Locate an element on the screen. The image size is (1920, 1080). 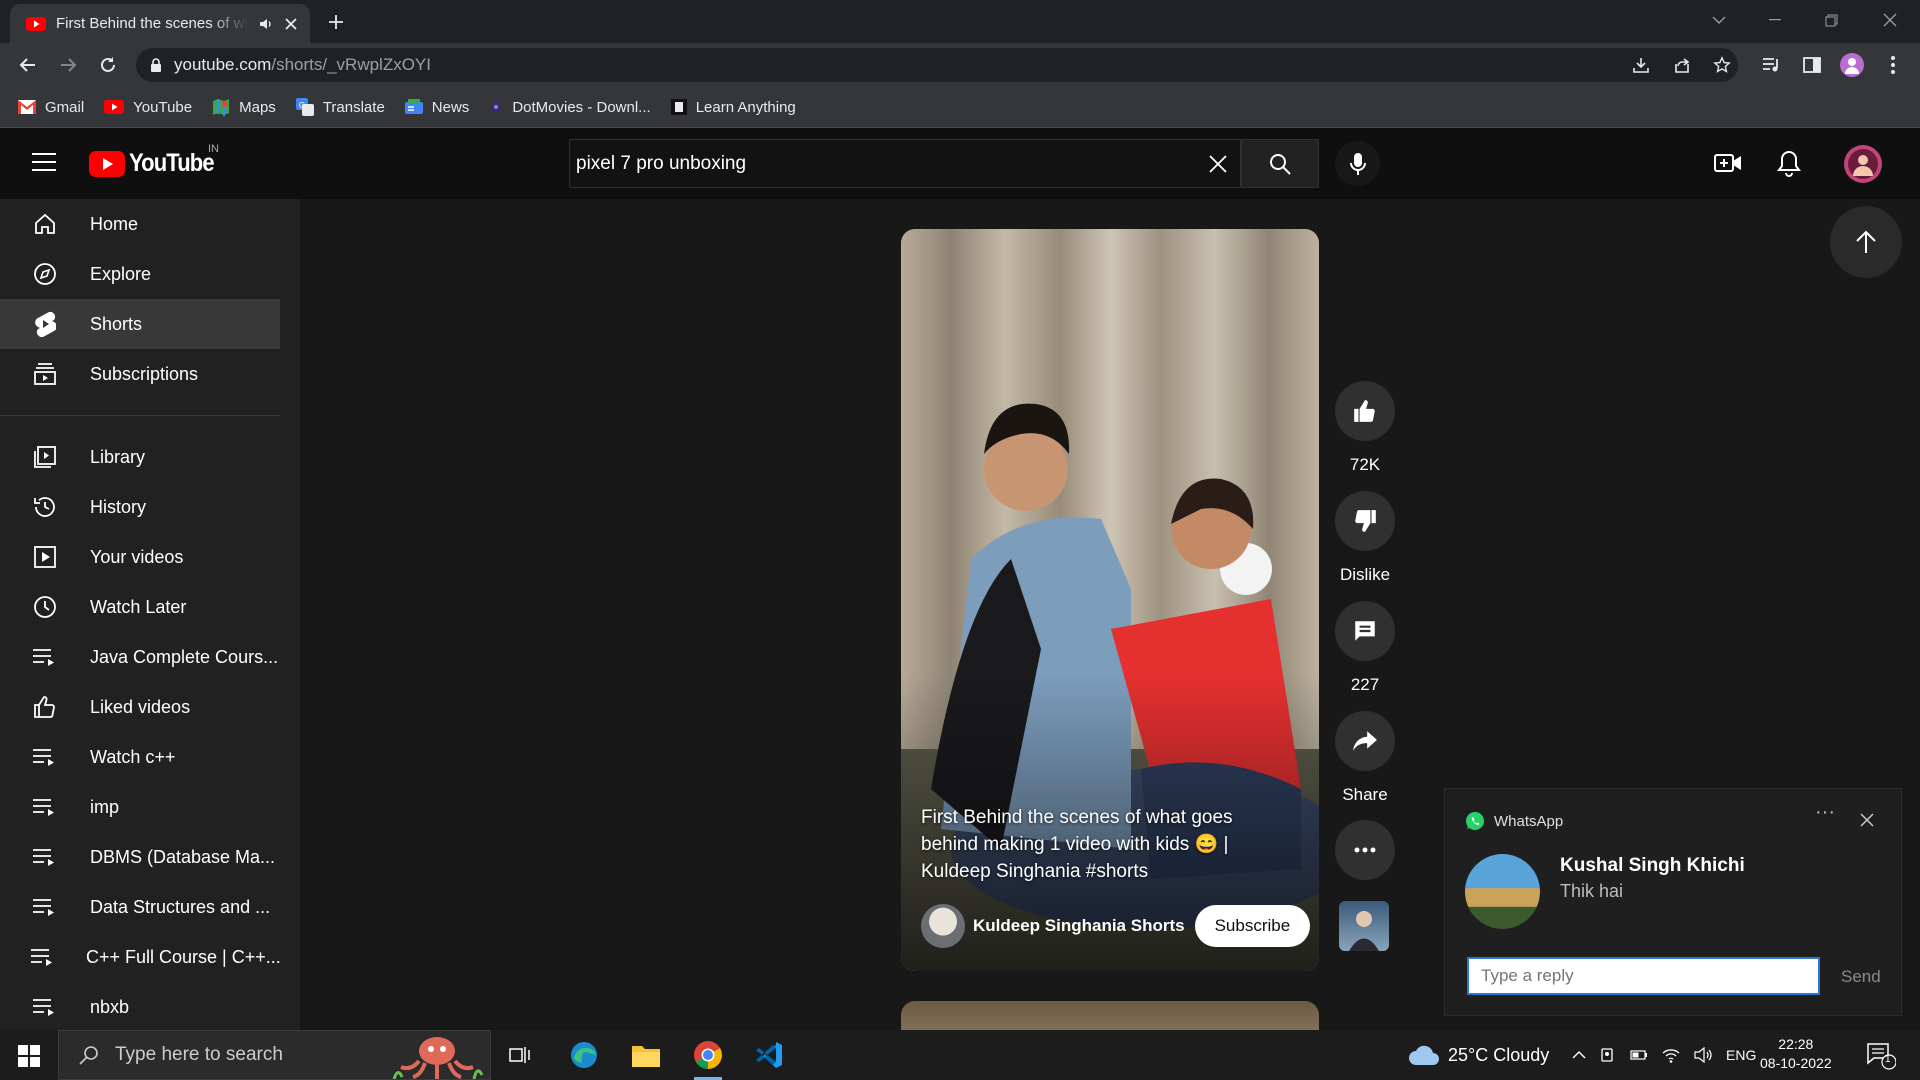
lock-icon is located at coordinates (156, 65).